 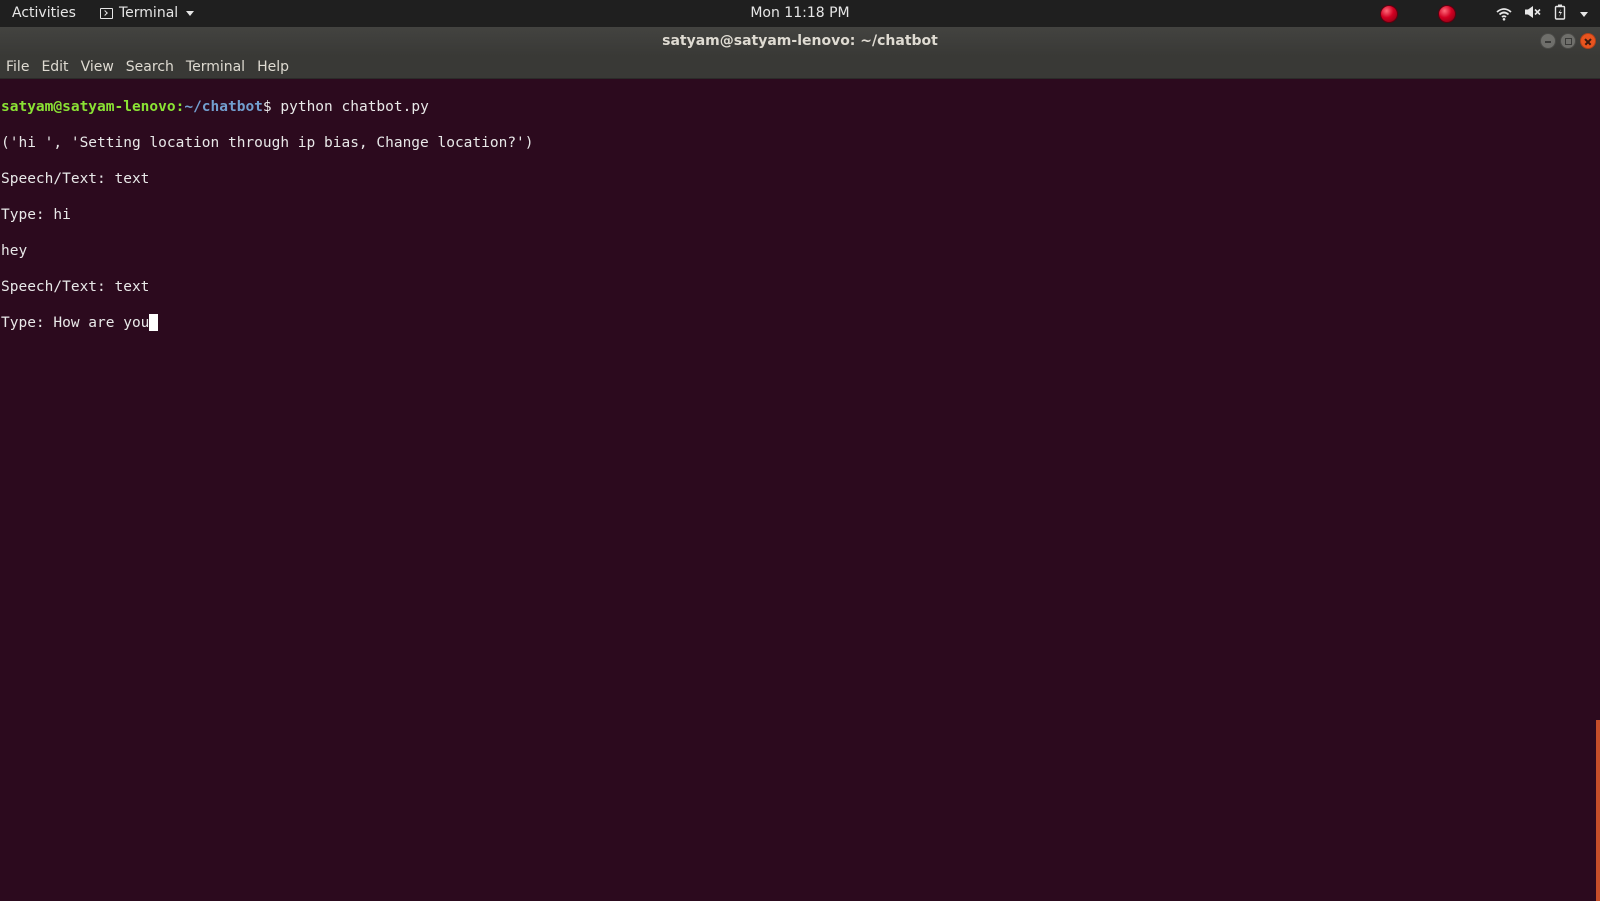 I want to click on input-line: Type: How are you, so click(x=800, y=323).